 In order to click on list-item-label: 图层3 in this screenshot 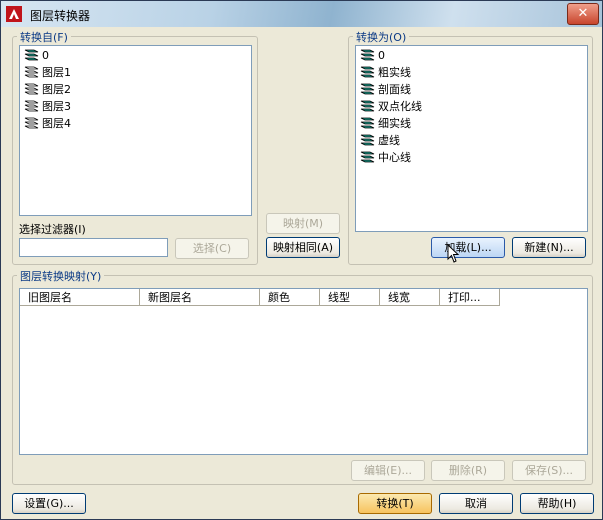, I will do `click(56, 106)`.